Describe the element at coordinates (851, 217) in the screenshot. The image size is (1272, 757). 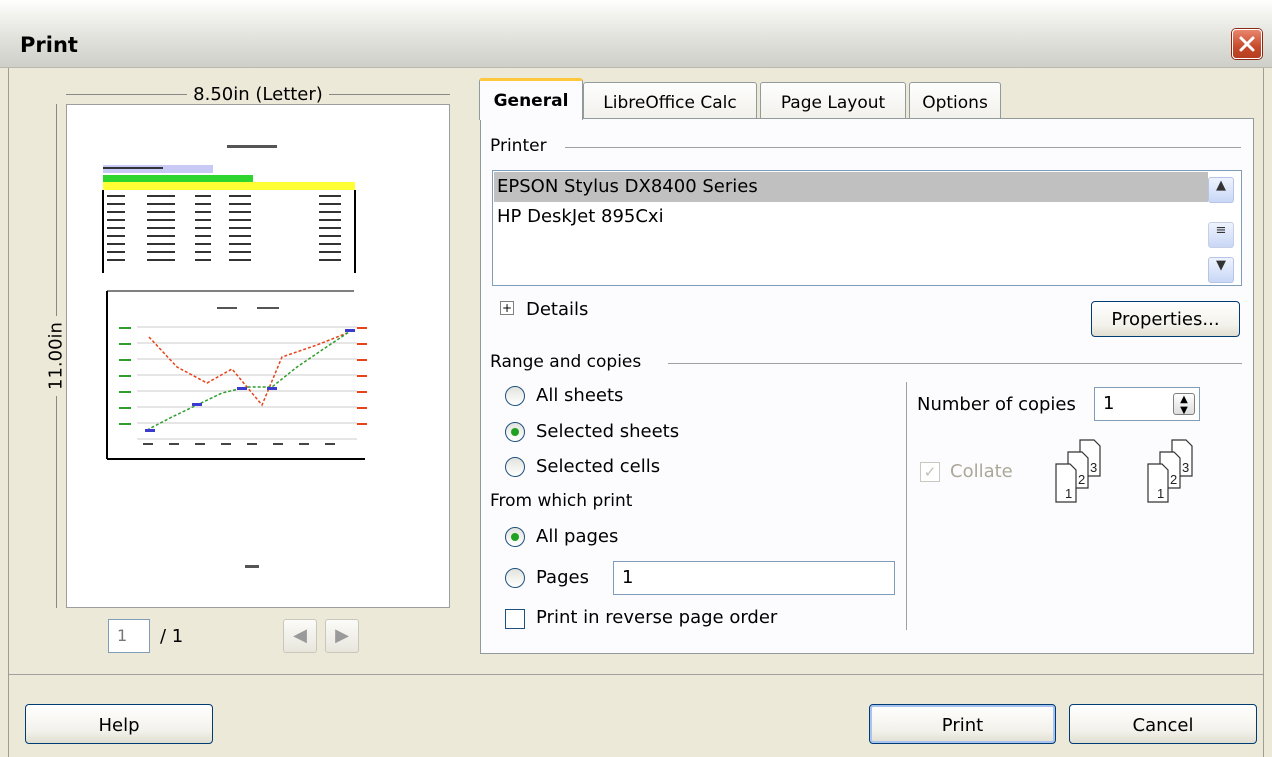
I see `printer-list-item: HP DeskJet 895Cxi` at that location.